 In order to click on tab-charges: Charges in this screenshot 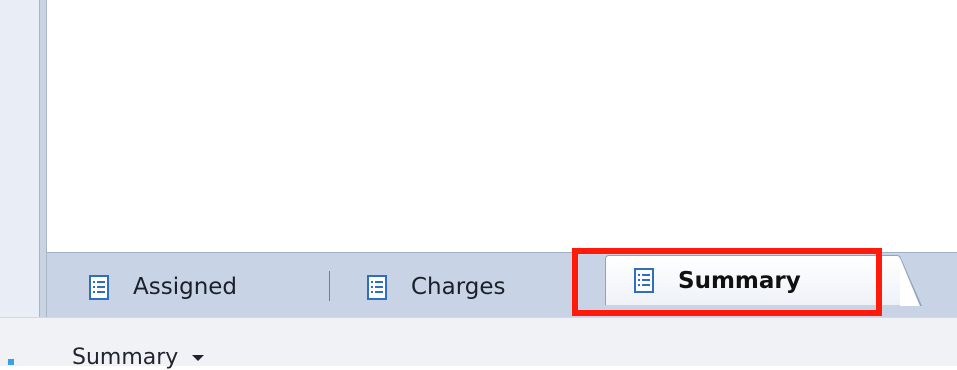, I will do `click(477, 287)`.